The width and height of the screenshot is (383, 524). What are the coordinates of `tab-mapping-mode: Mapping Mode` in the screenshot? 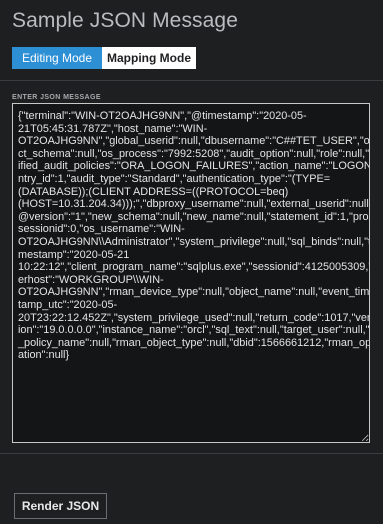 It's located at (149, 58).